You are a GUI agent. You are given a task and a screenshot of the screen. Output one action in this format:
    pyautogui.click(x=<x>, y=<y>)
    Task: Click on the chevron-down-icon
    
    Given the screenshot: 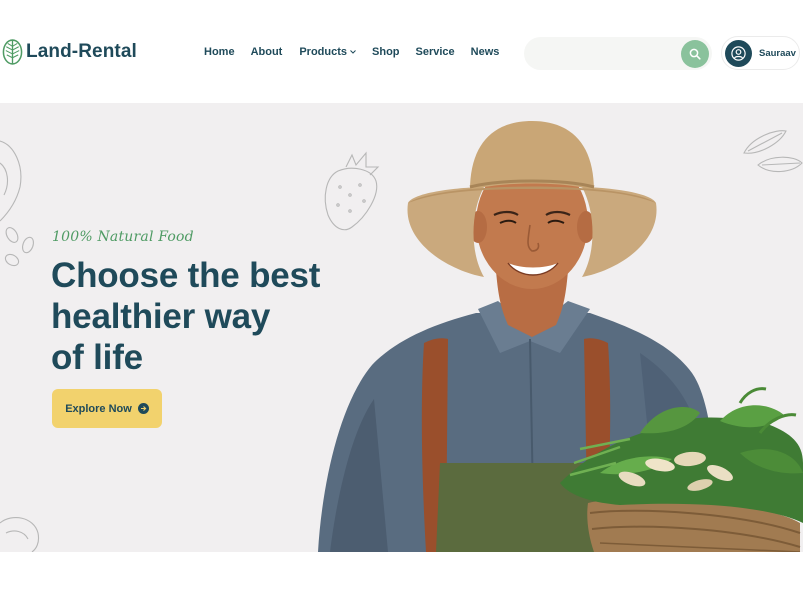 What is the action you would take?
    pyautogui.click(x=353, y=52)
    